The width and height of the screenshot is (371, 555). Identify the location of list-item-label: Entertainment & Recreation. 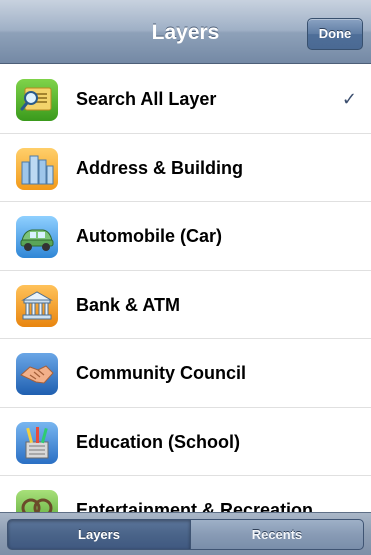
(195, 506).